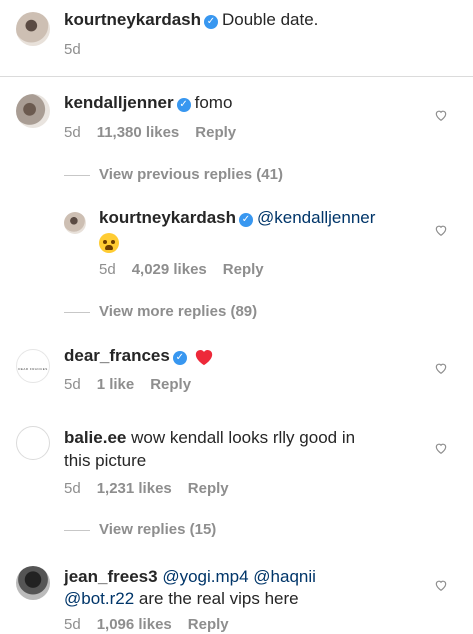 The width and height of the screenshot is (473, 634). I want to click on comment-line: balie.ee wow kendall looks rlly good in, so click(209, 438).